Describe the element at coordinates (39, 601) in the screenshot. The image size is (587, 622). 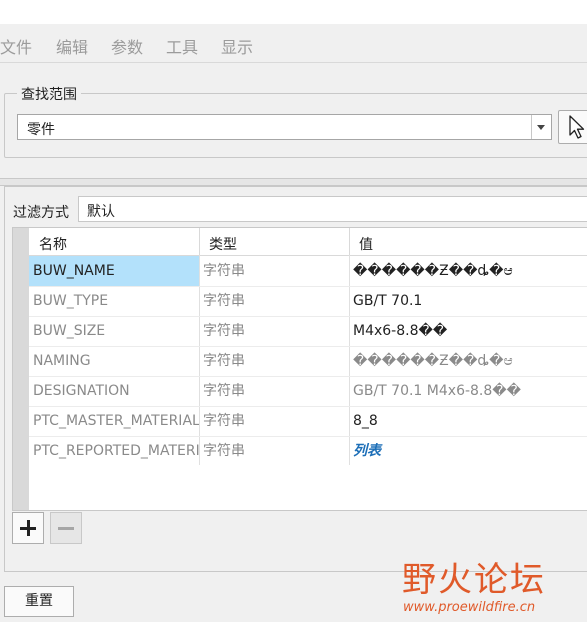
I see `reset-button: 重置` at that location.